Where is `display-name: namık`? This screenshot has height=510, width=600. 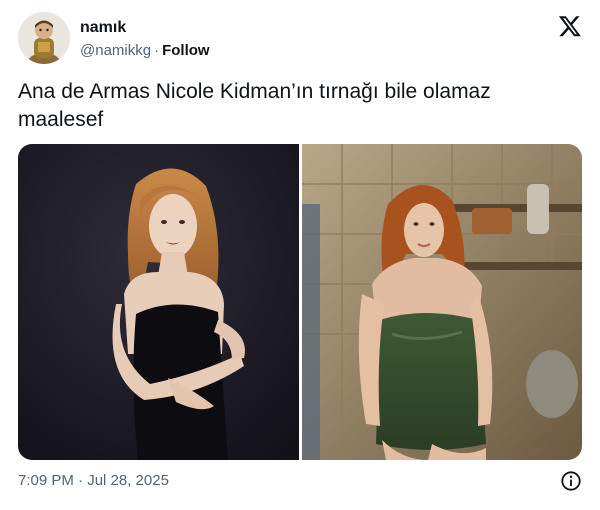 display-name: namık is located at coordinates (145, 28).